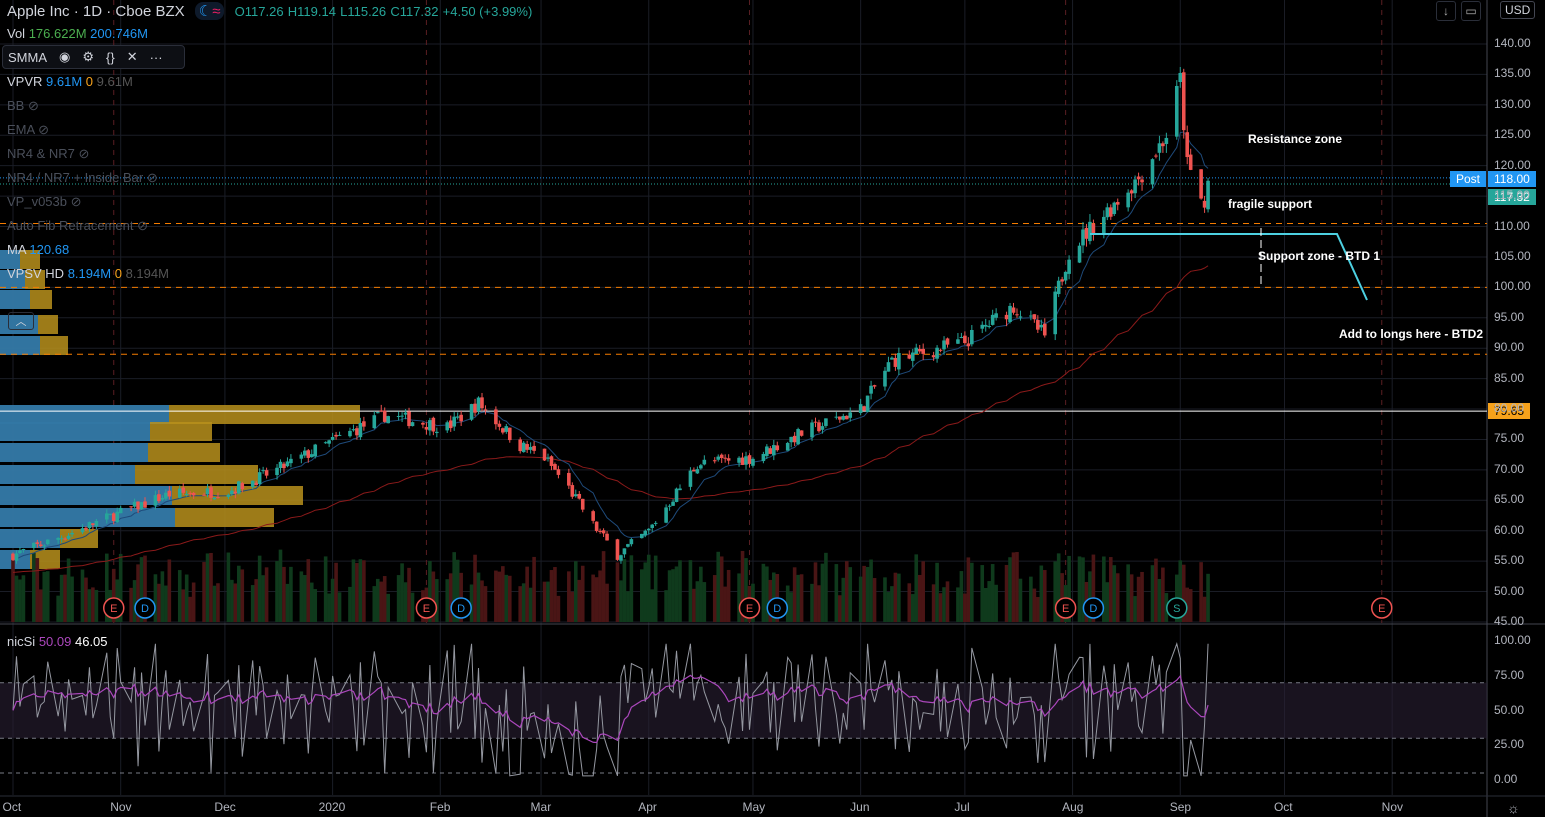  I want to click on price-axis-label: 110.00, so click(1512, 225).